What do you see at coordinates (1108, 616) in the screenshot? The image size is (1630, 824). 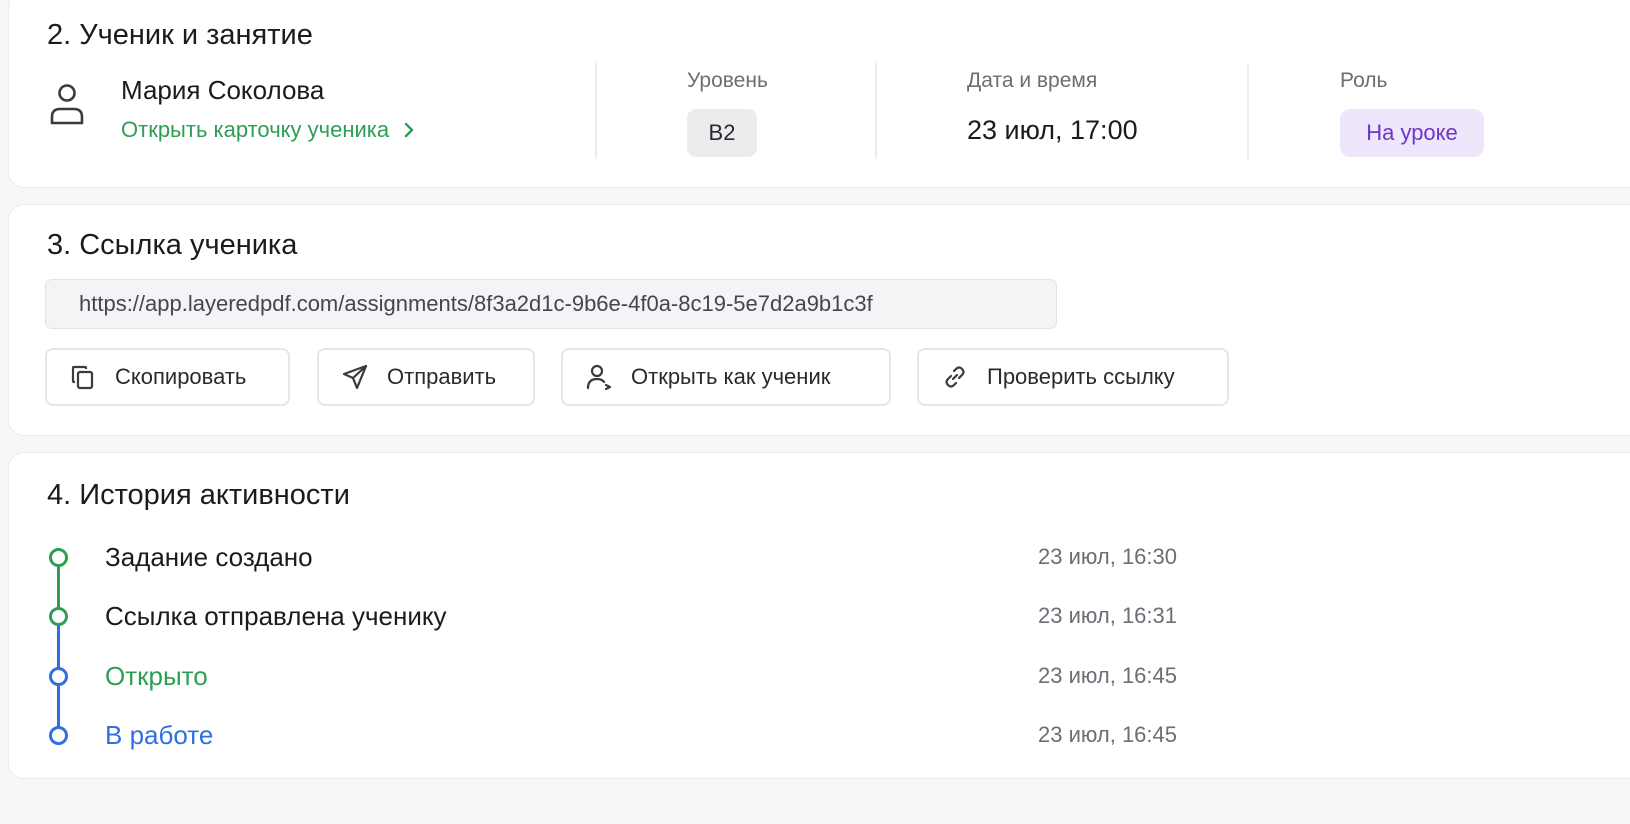 I see `timeline-event-time: 23 июл, 16:31` at bounding box center [1108, 616].